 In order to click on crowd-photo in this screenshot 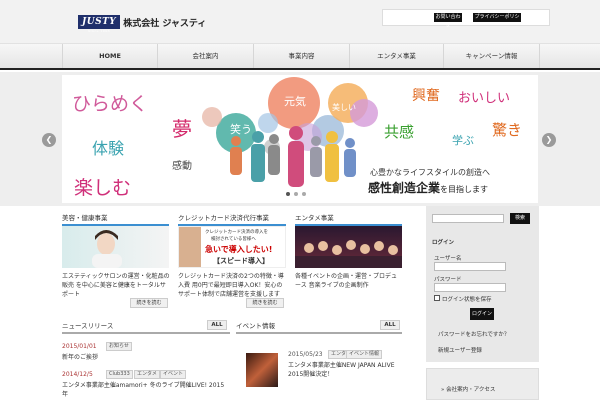, I will do `click(348, 254)`.